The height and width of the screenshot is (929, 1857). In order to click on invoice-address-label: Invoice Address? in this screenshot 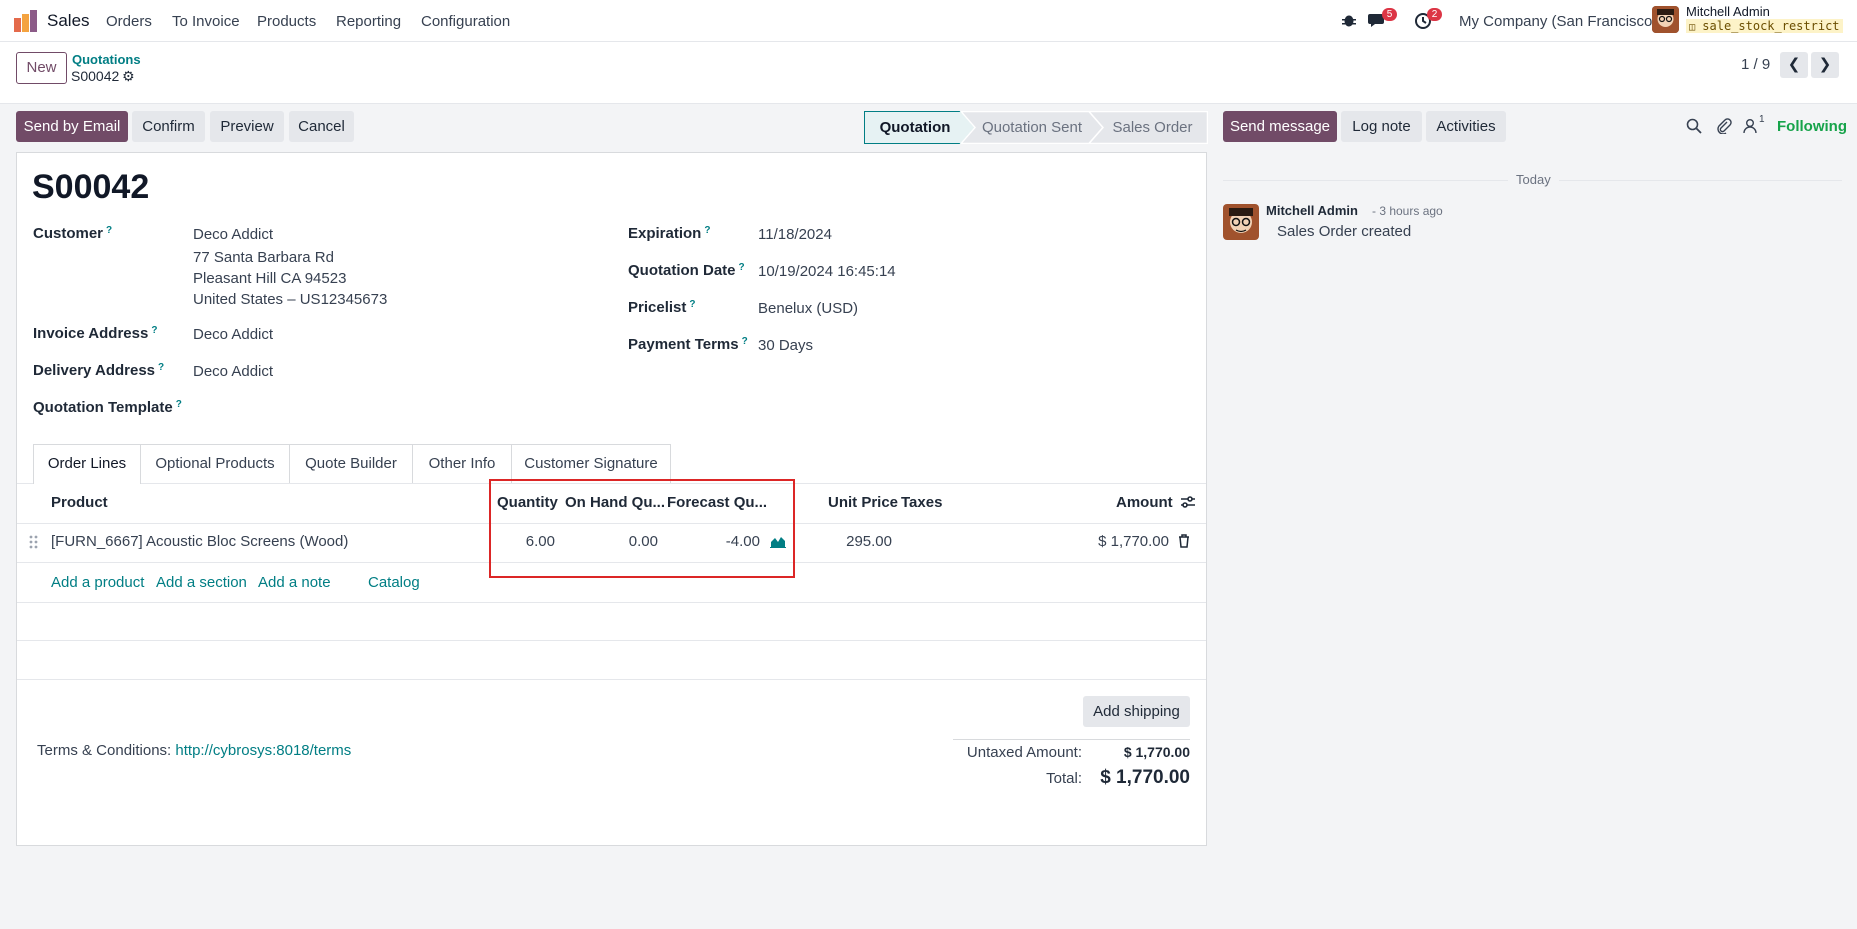, I will do `click(95, 333)`.